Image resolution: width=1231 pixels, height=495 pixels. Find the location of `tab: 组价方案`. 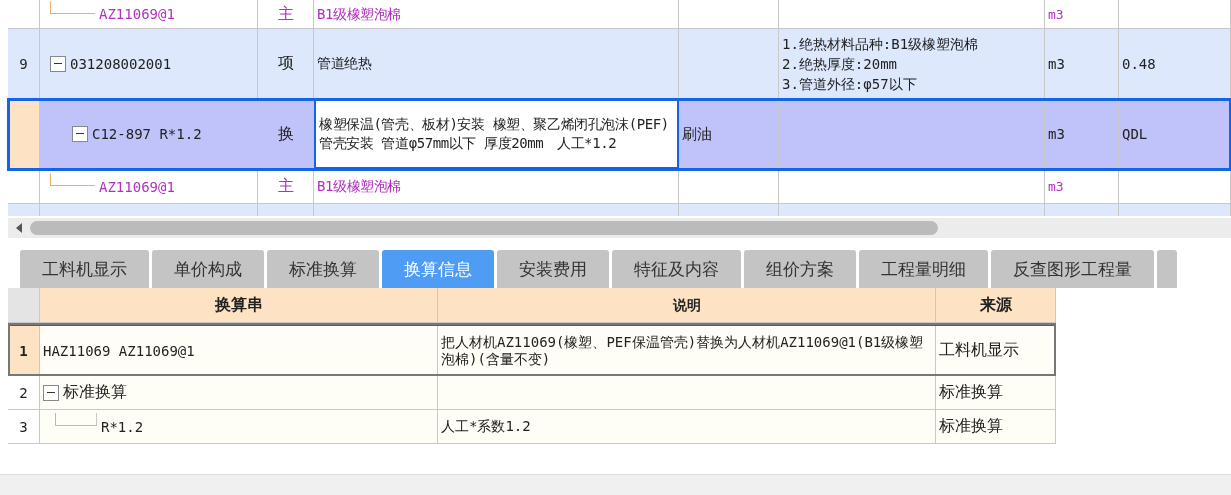

tab: 组价方案 is located at coordinates (800, 269).